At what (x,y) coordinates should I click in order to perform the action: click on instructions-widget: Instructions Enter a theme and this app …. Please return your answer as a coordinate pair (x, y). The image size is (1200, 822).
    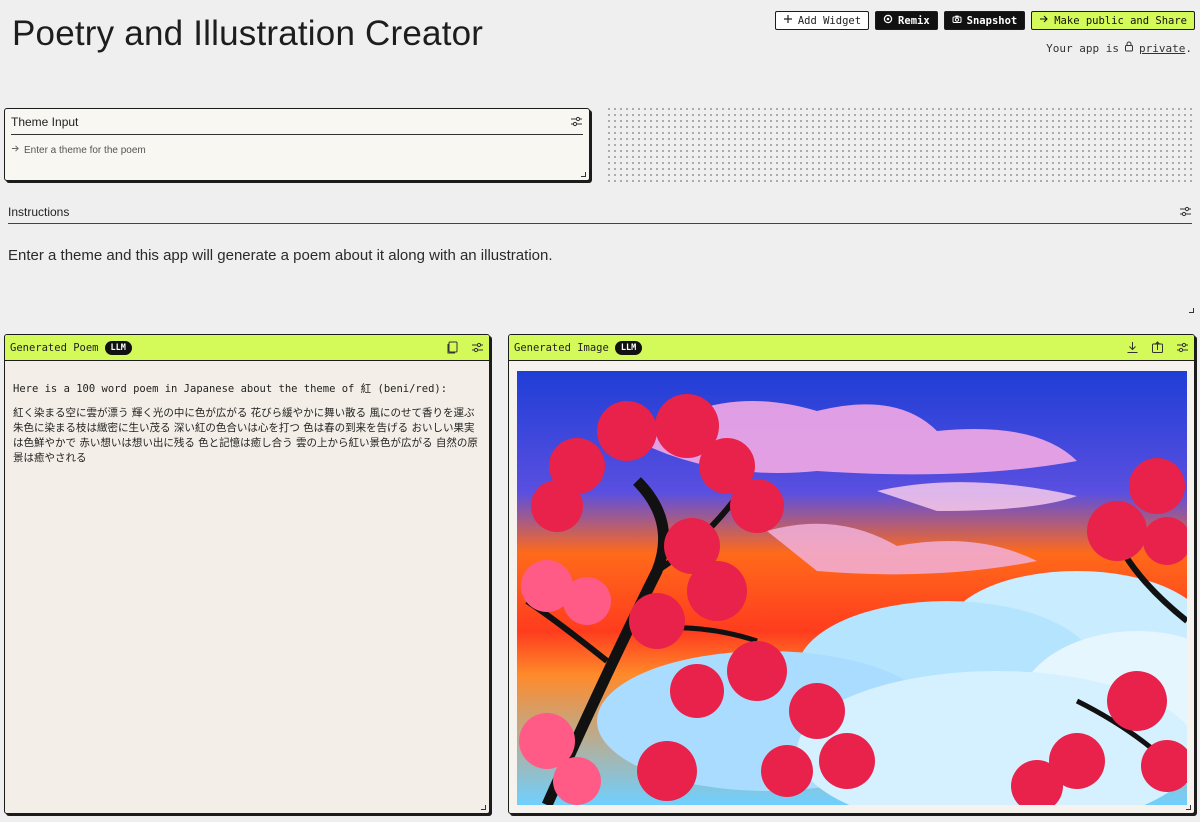
    Looking at the image, I should click on (600, 232).